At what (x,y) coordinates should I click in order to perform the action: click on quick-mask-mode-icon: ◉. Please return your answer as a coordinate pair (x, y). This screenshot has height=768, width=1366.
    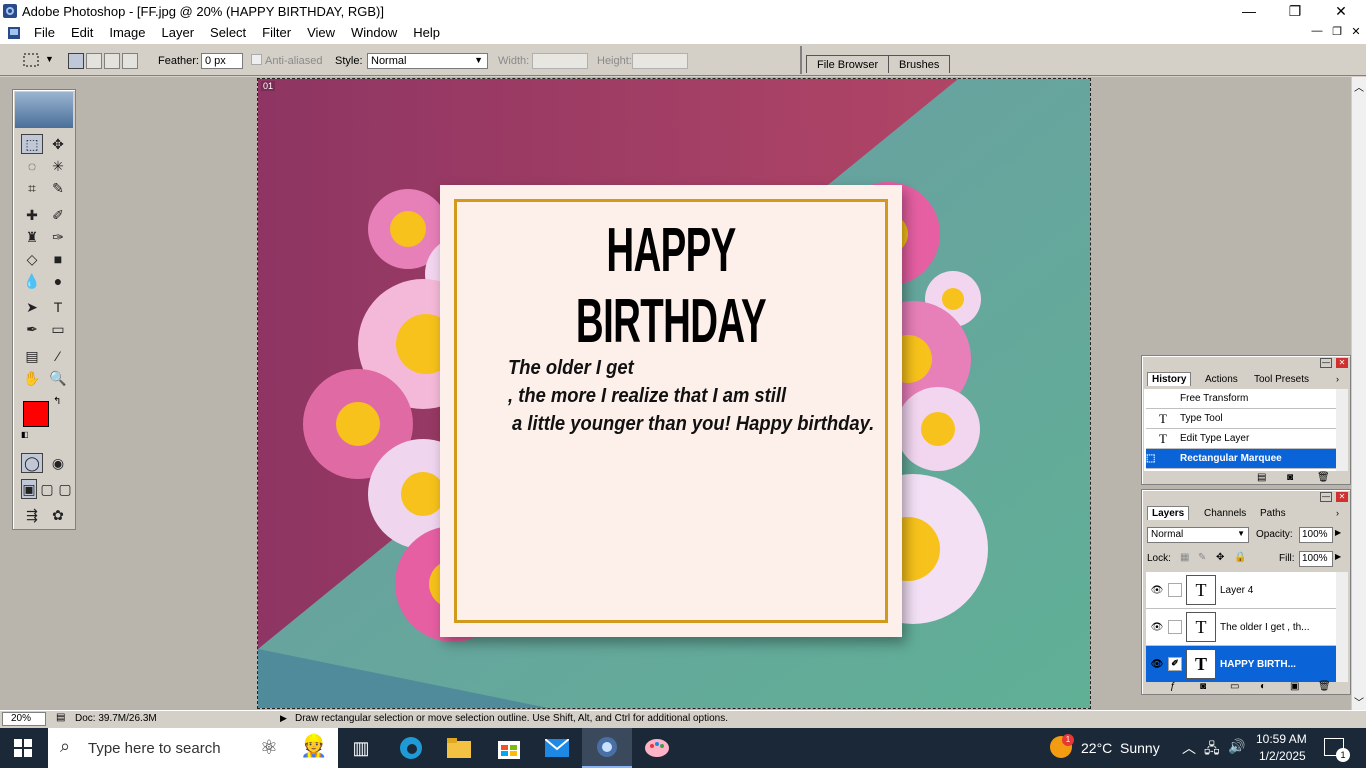
    Looking at the image, I should click on (58, 463).